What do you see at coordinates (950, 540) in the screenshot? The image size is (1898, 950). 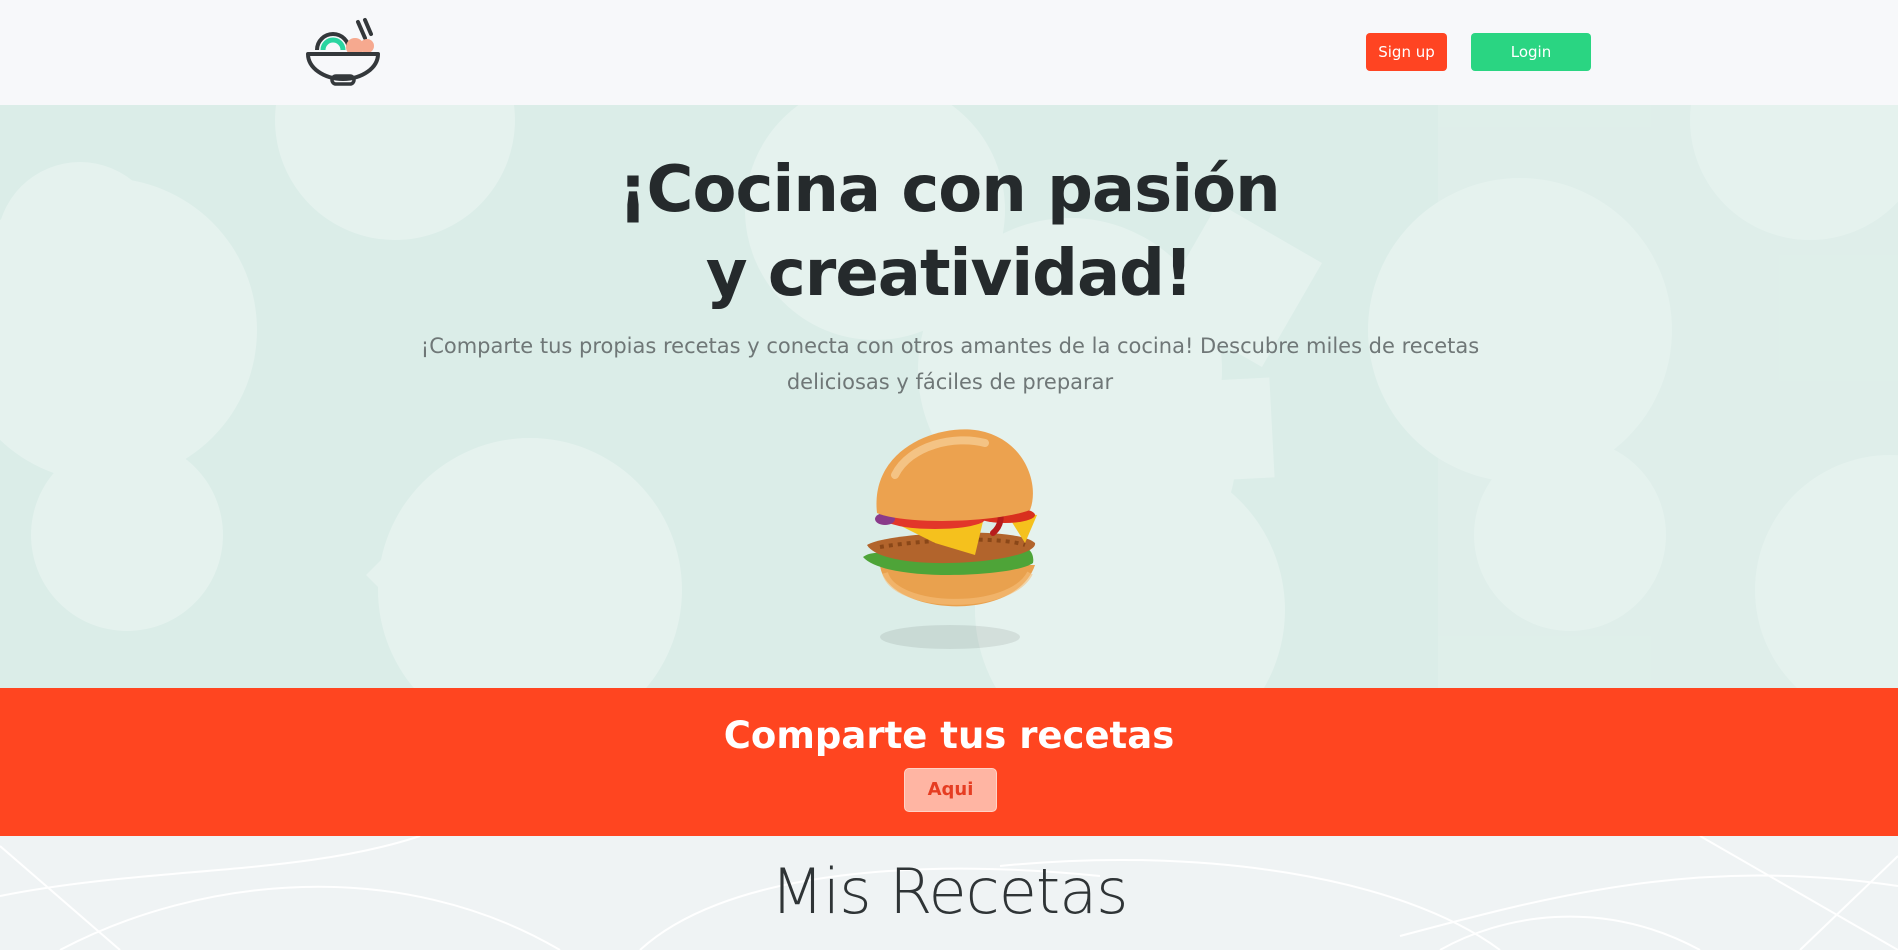 I see `burger-icon` at bounding box center [950, 540].